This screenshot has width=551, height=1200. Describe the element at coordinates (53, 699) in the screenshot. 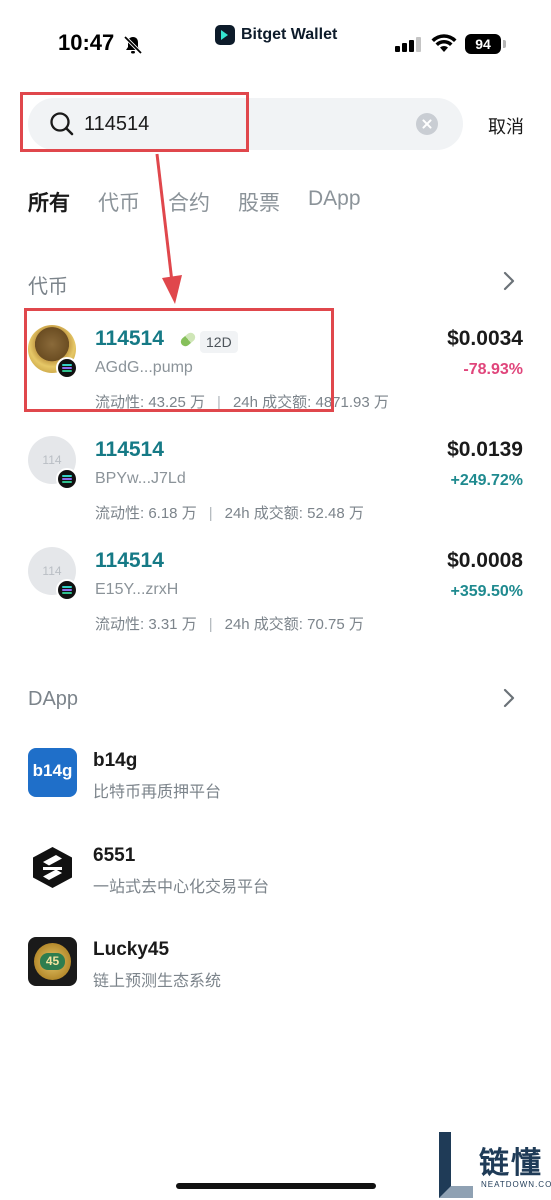

I see `dapp-section-title: DApp` at that location.